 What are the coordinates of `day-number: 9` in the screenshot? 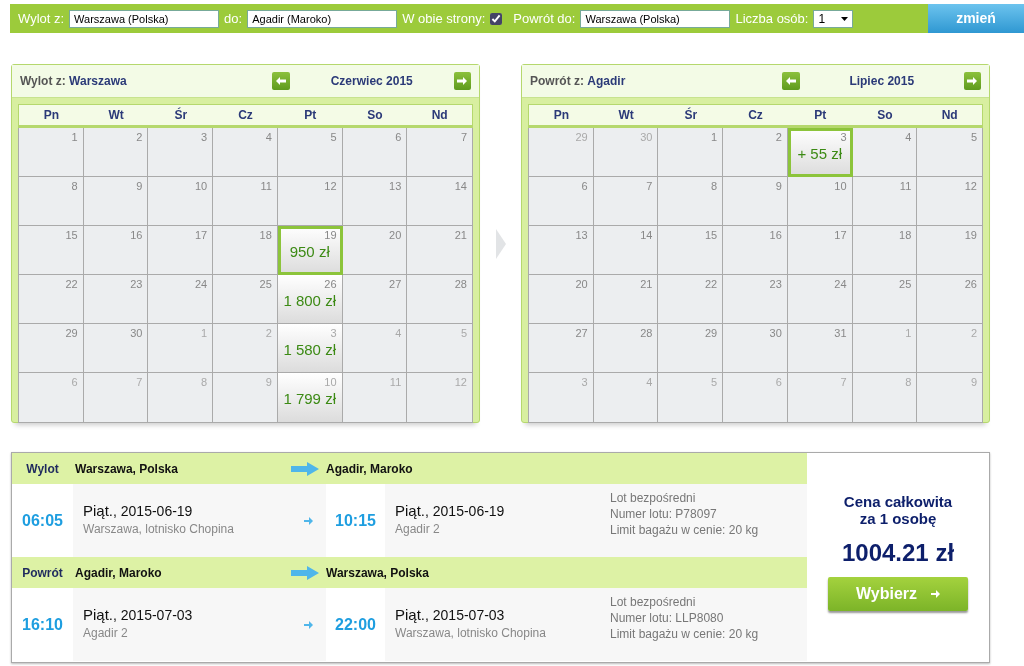 It's located at (778, 186).